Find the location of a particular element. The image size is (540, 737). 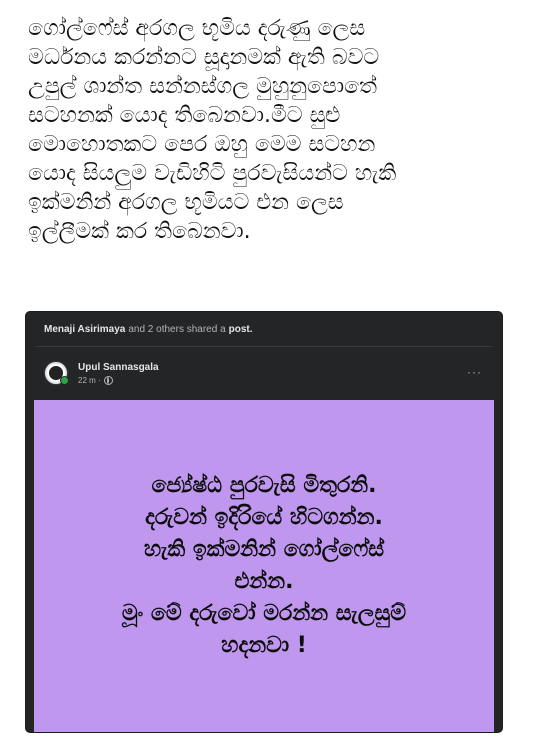

shared-by-text: and 2 others shared a is located at coordinates (177, 329).